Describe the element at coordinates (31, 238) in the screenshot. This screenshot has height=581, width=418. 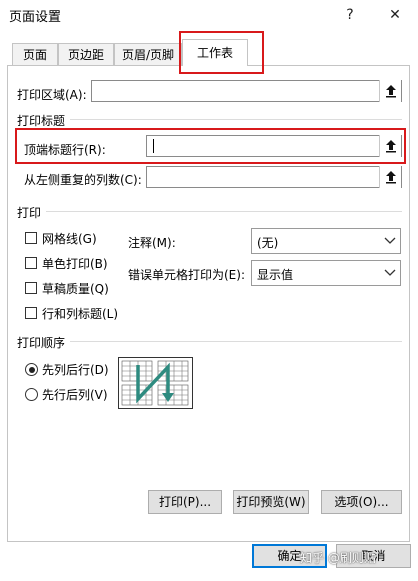
I see `gridlines-checkbox` at that location.